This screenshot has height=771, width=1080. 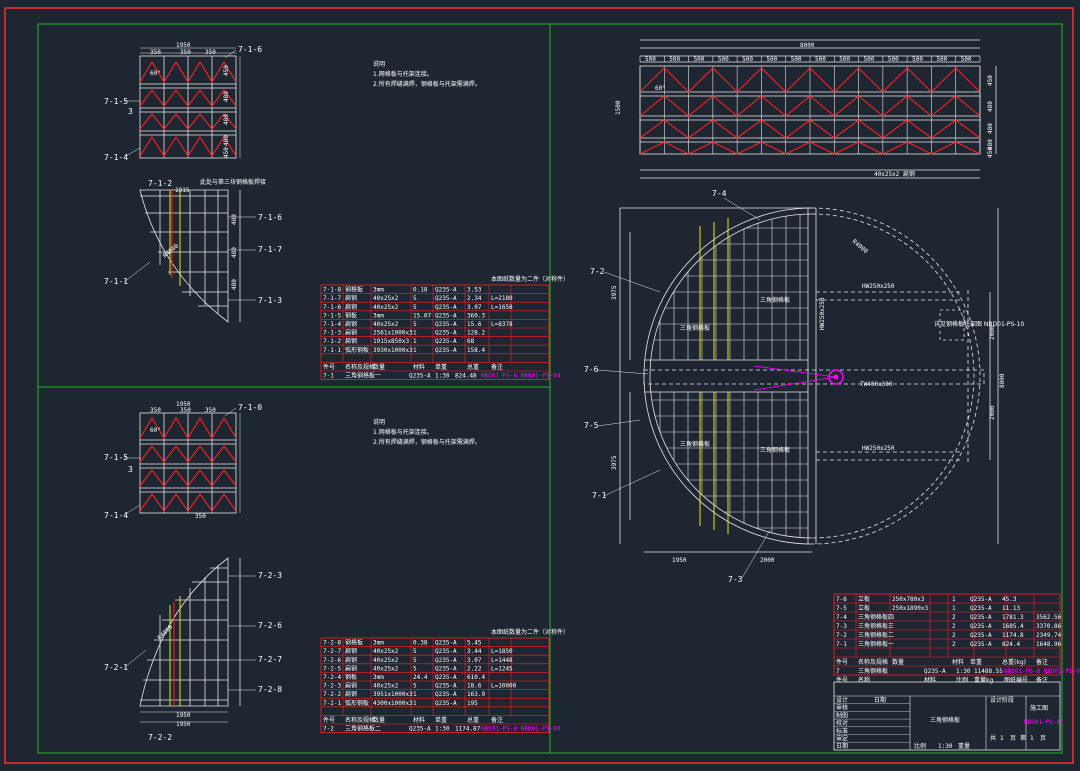 I want to click on main-beam-3: HW250x250, so click(x=822, y=313).